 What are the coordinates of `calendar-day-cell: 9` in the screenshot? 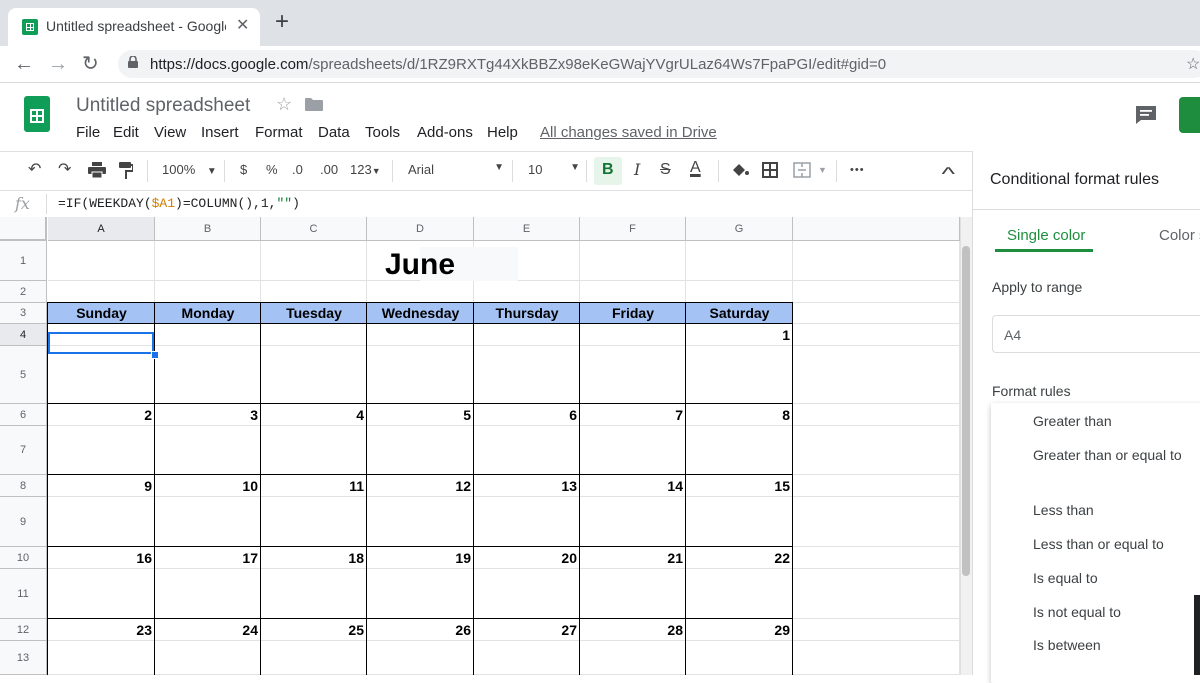 It's located at (101, 487).